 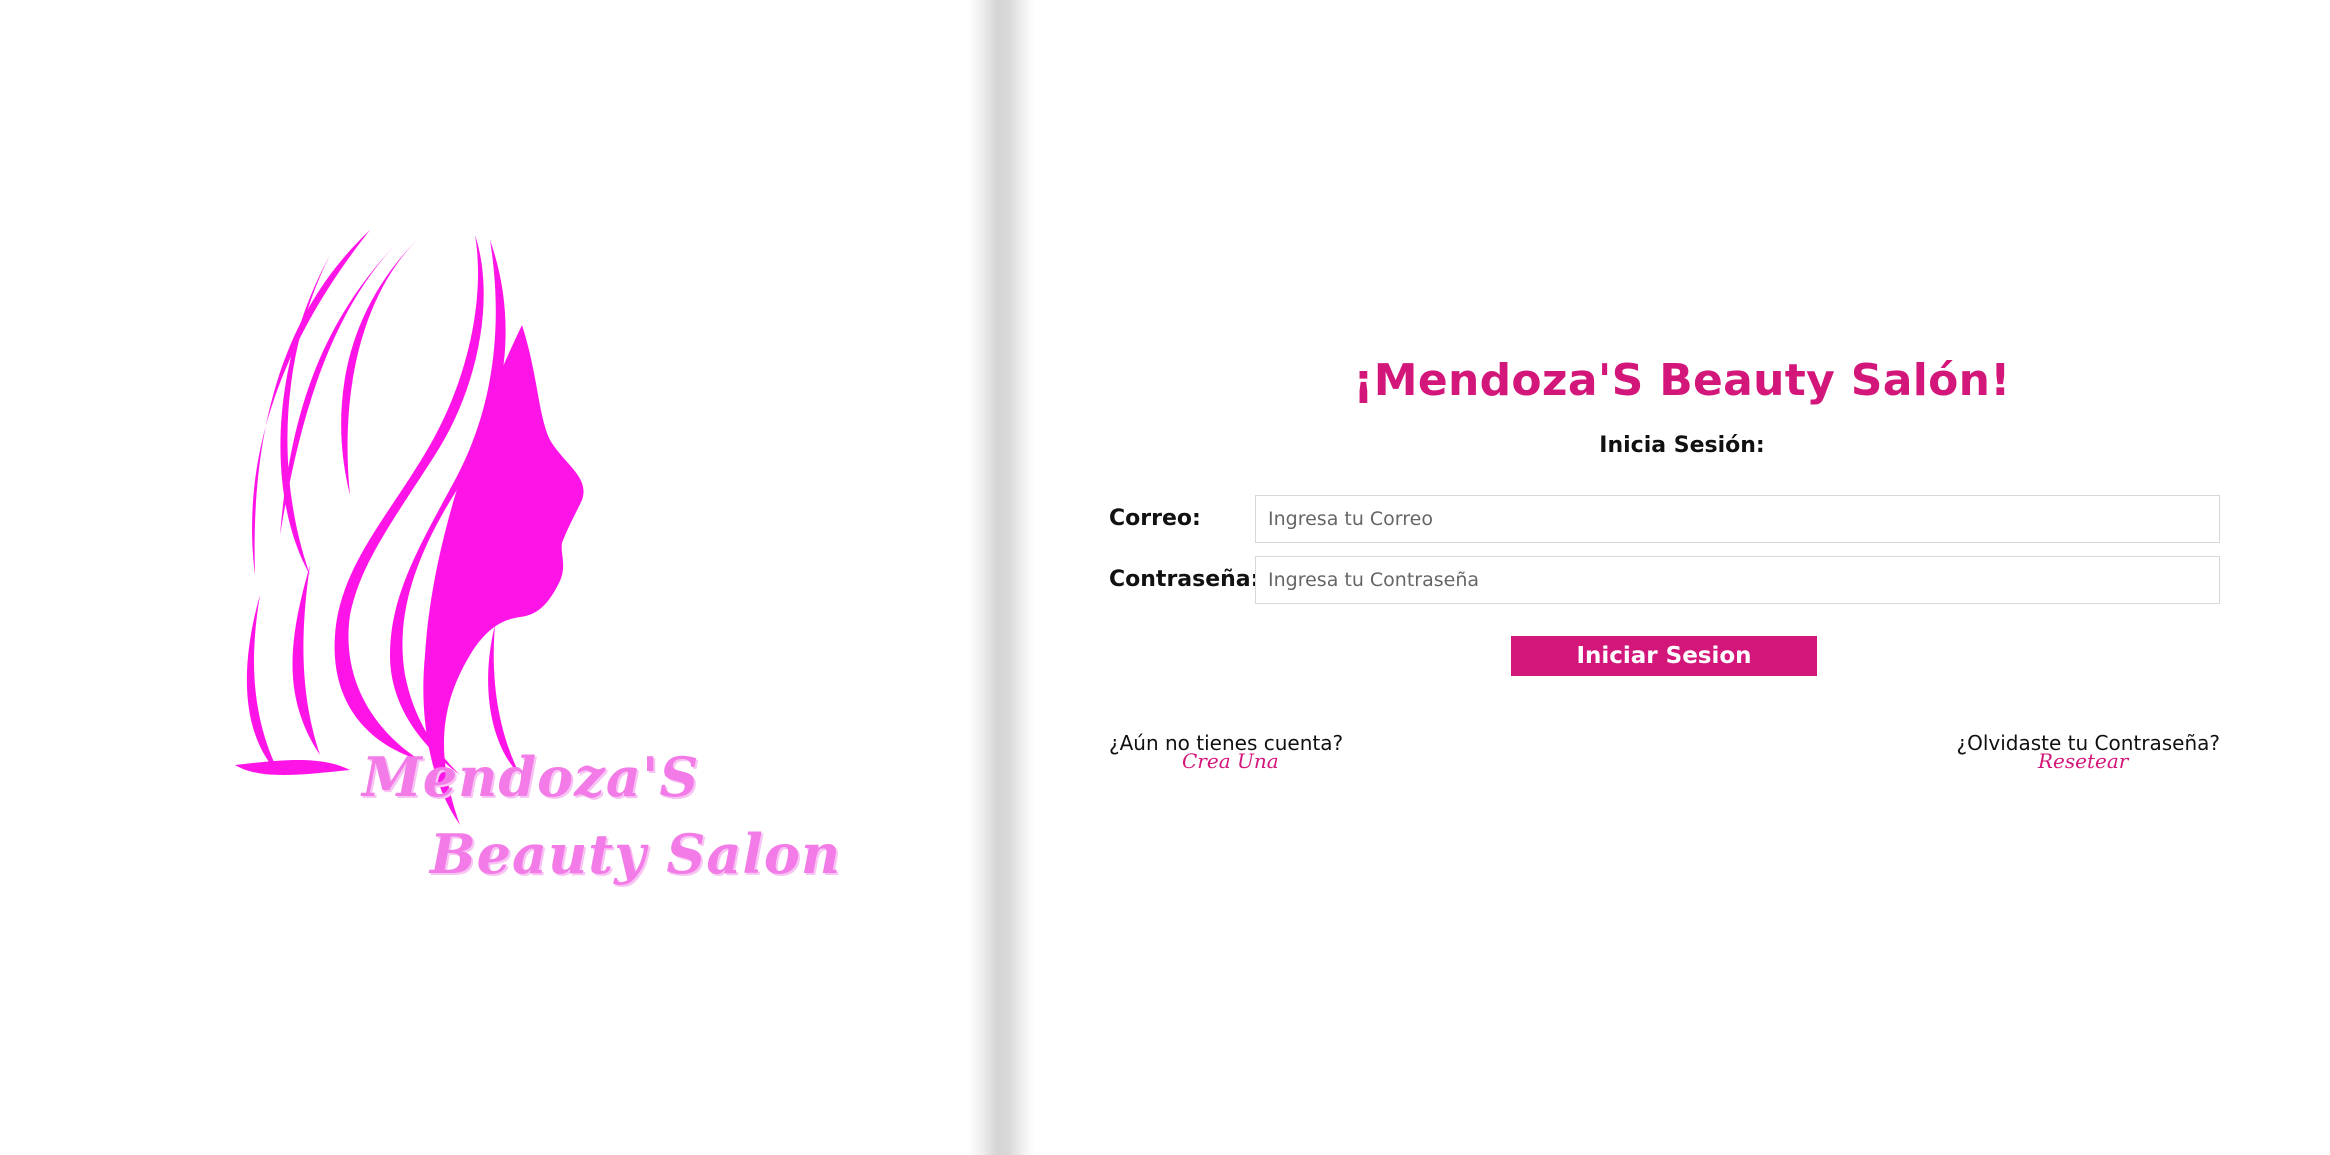 I want to click on page-title: ¡Mendoza'S Beauty Salón!, so click(x=1682, y=380).